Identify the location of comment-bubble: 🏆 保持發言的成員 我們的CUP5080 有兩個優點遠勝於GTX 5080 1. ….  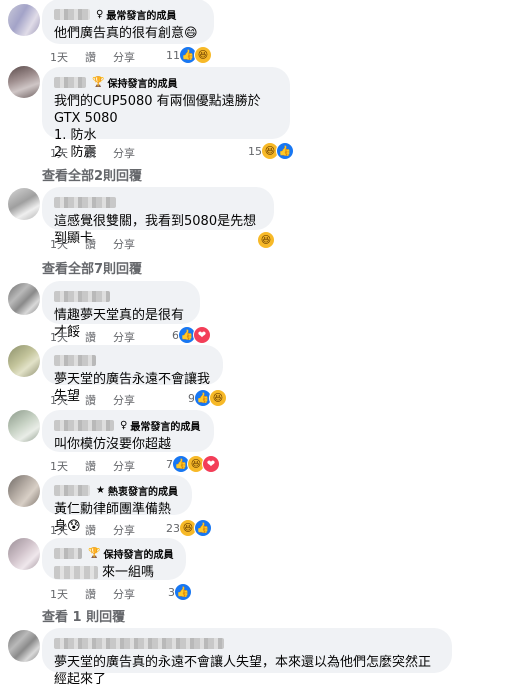
(166, 113).